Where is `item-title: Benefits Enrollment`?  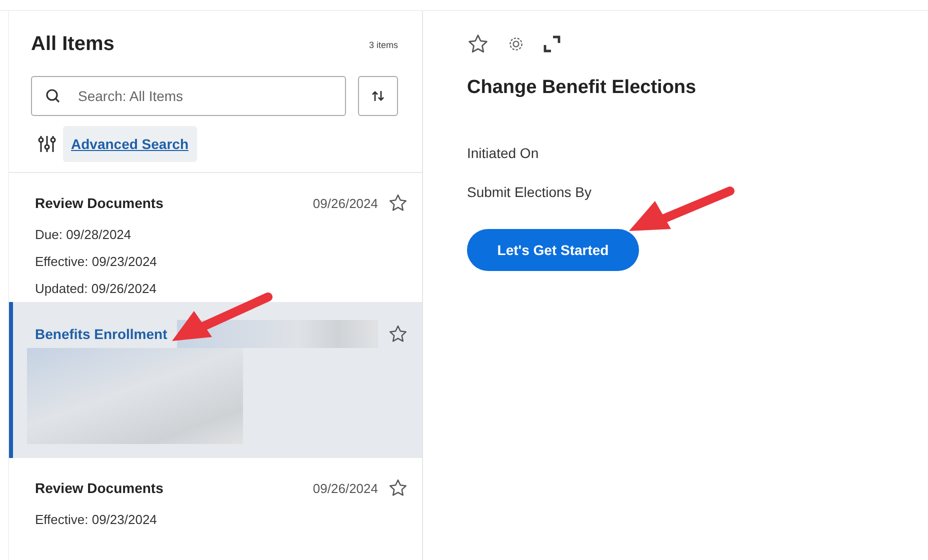 item-title: Benefits Enrollment is located at coordinates (101, 334).